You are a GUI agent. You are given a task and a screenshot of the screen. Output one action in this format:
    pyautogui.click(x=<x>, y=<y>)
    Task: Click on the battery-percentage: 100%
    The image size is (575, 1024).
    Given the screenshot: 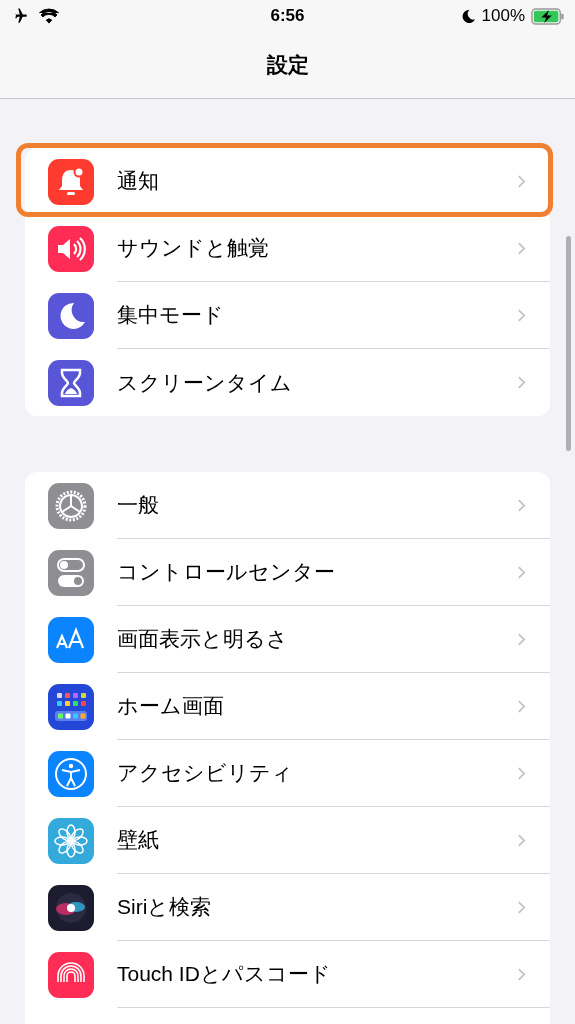 What is the action you would take?
    pyautogui.click(x=503, y=16)
    